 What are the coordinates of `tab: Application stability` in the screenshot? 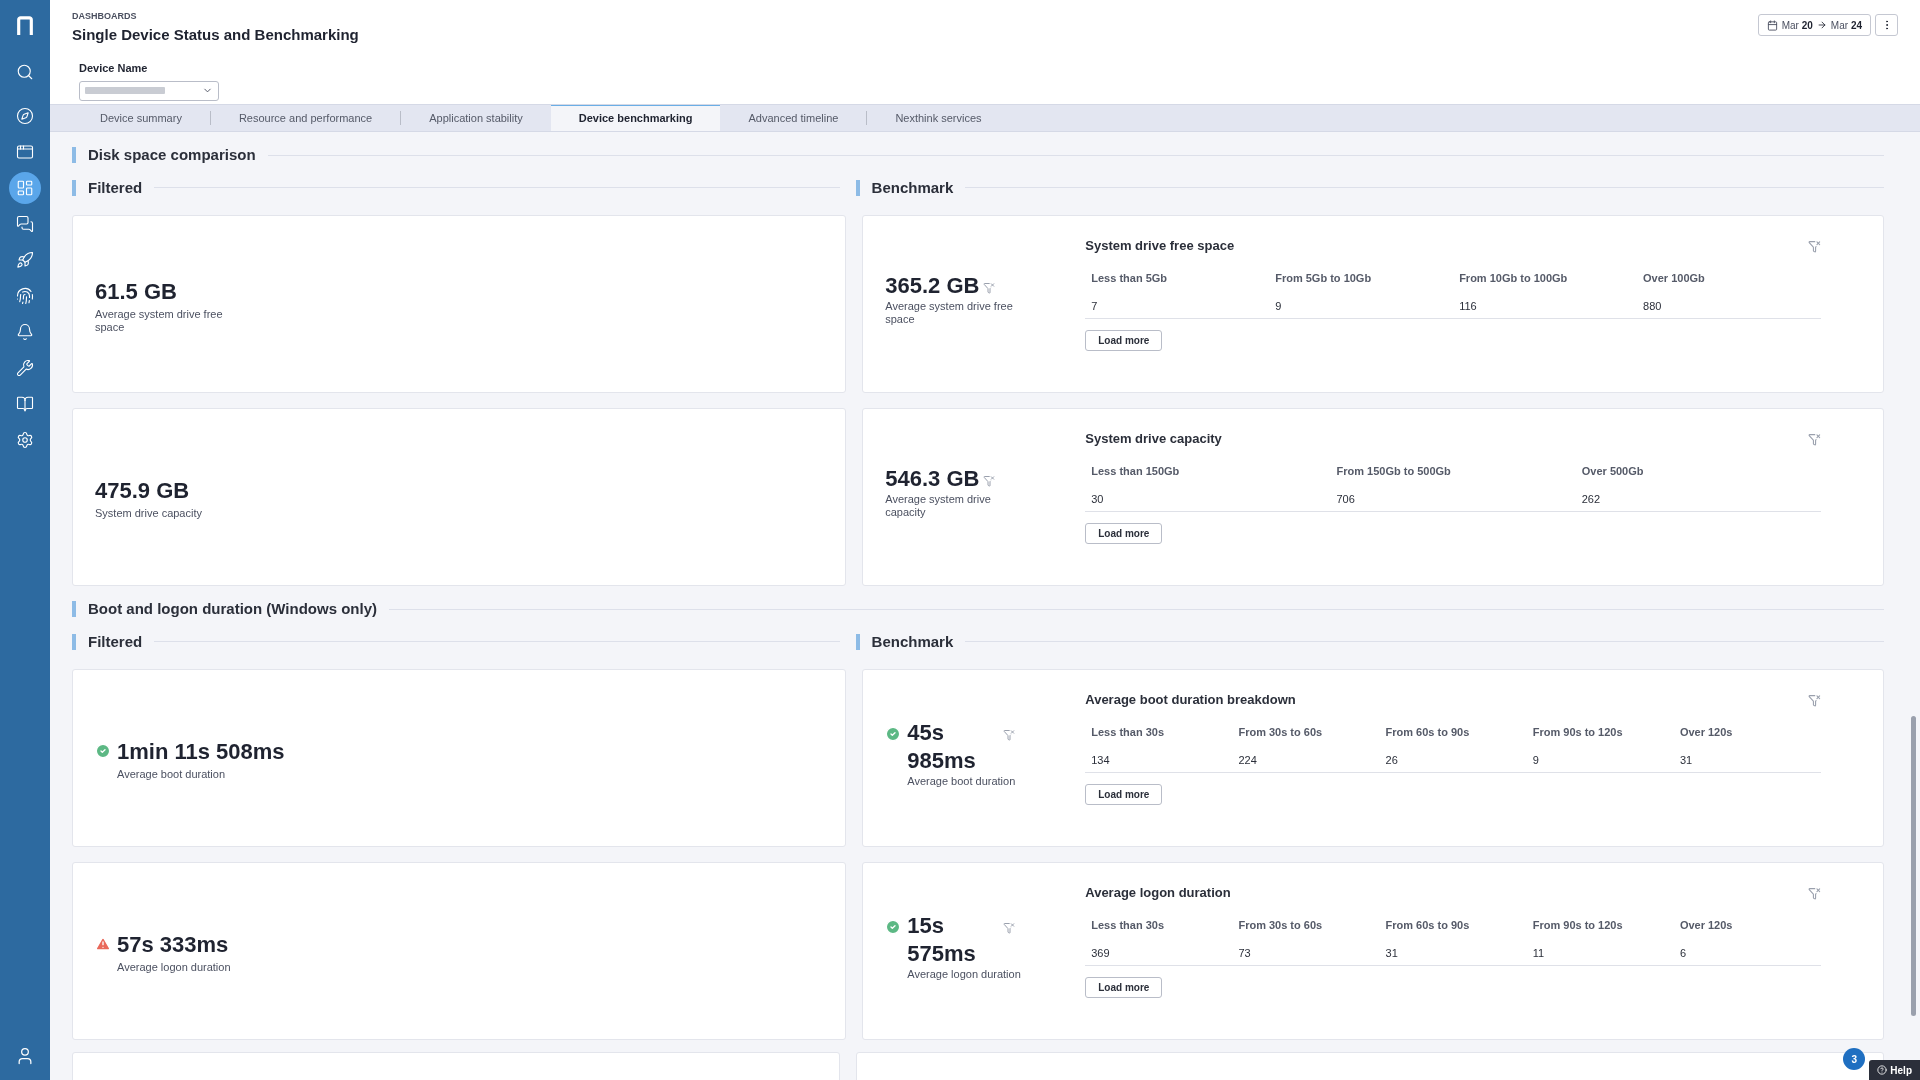 It's located at (476, 118).